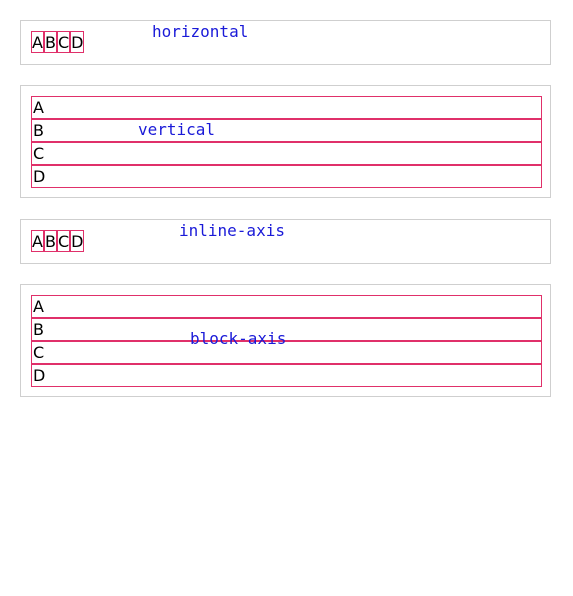 The width and height of the screenshot is (573, 596). I want to click on box-horizontal: A B C D, so click(58, 42).